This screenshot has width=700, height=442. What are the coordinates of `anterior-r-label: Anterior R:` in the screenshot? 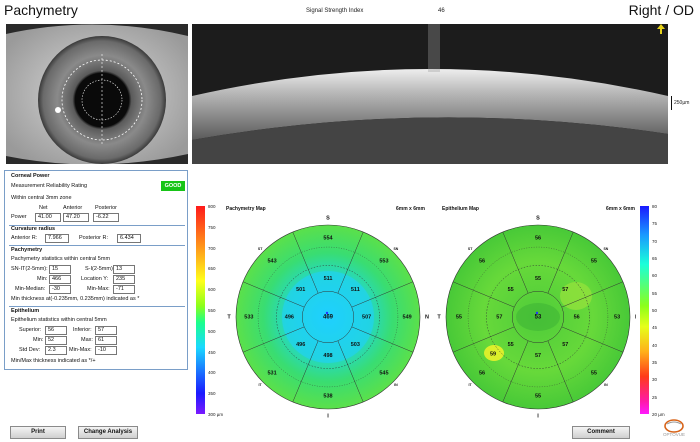 It's located at (24, 238).